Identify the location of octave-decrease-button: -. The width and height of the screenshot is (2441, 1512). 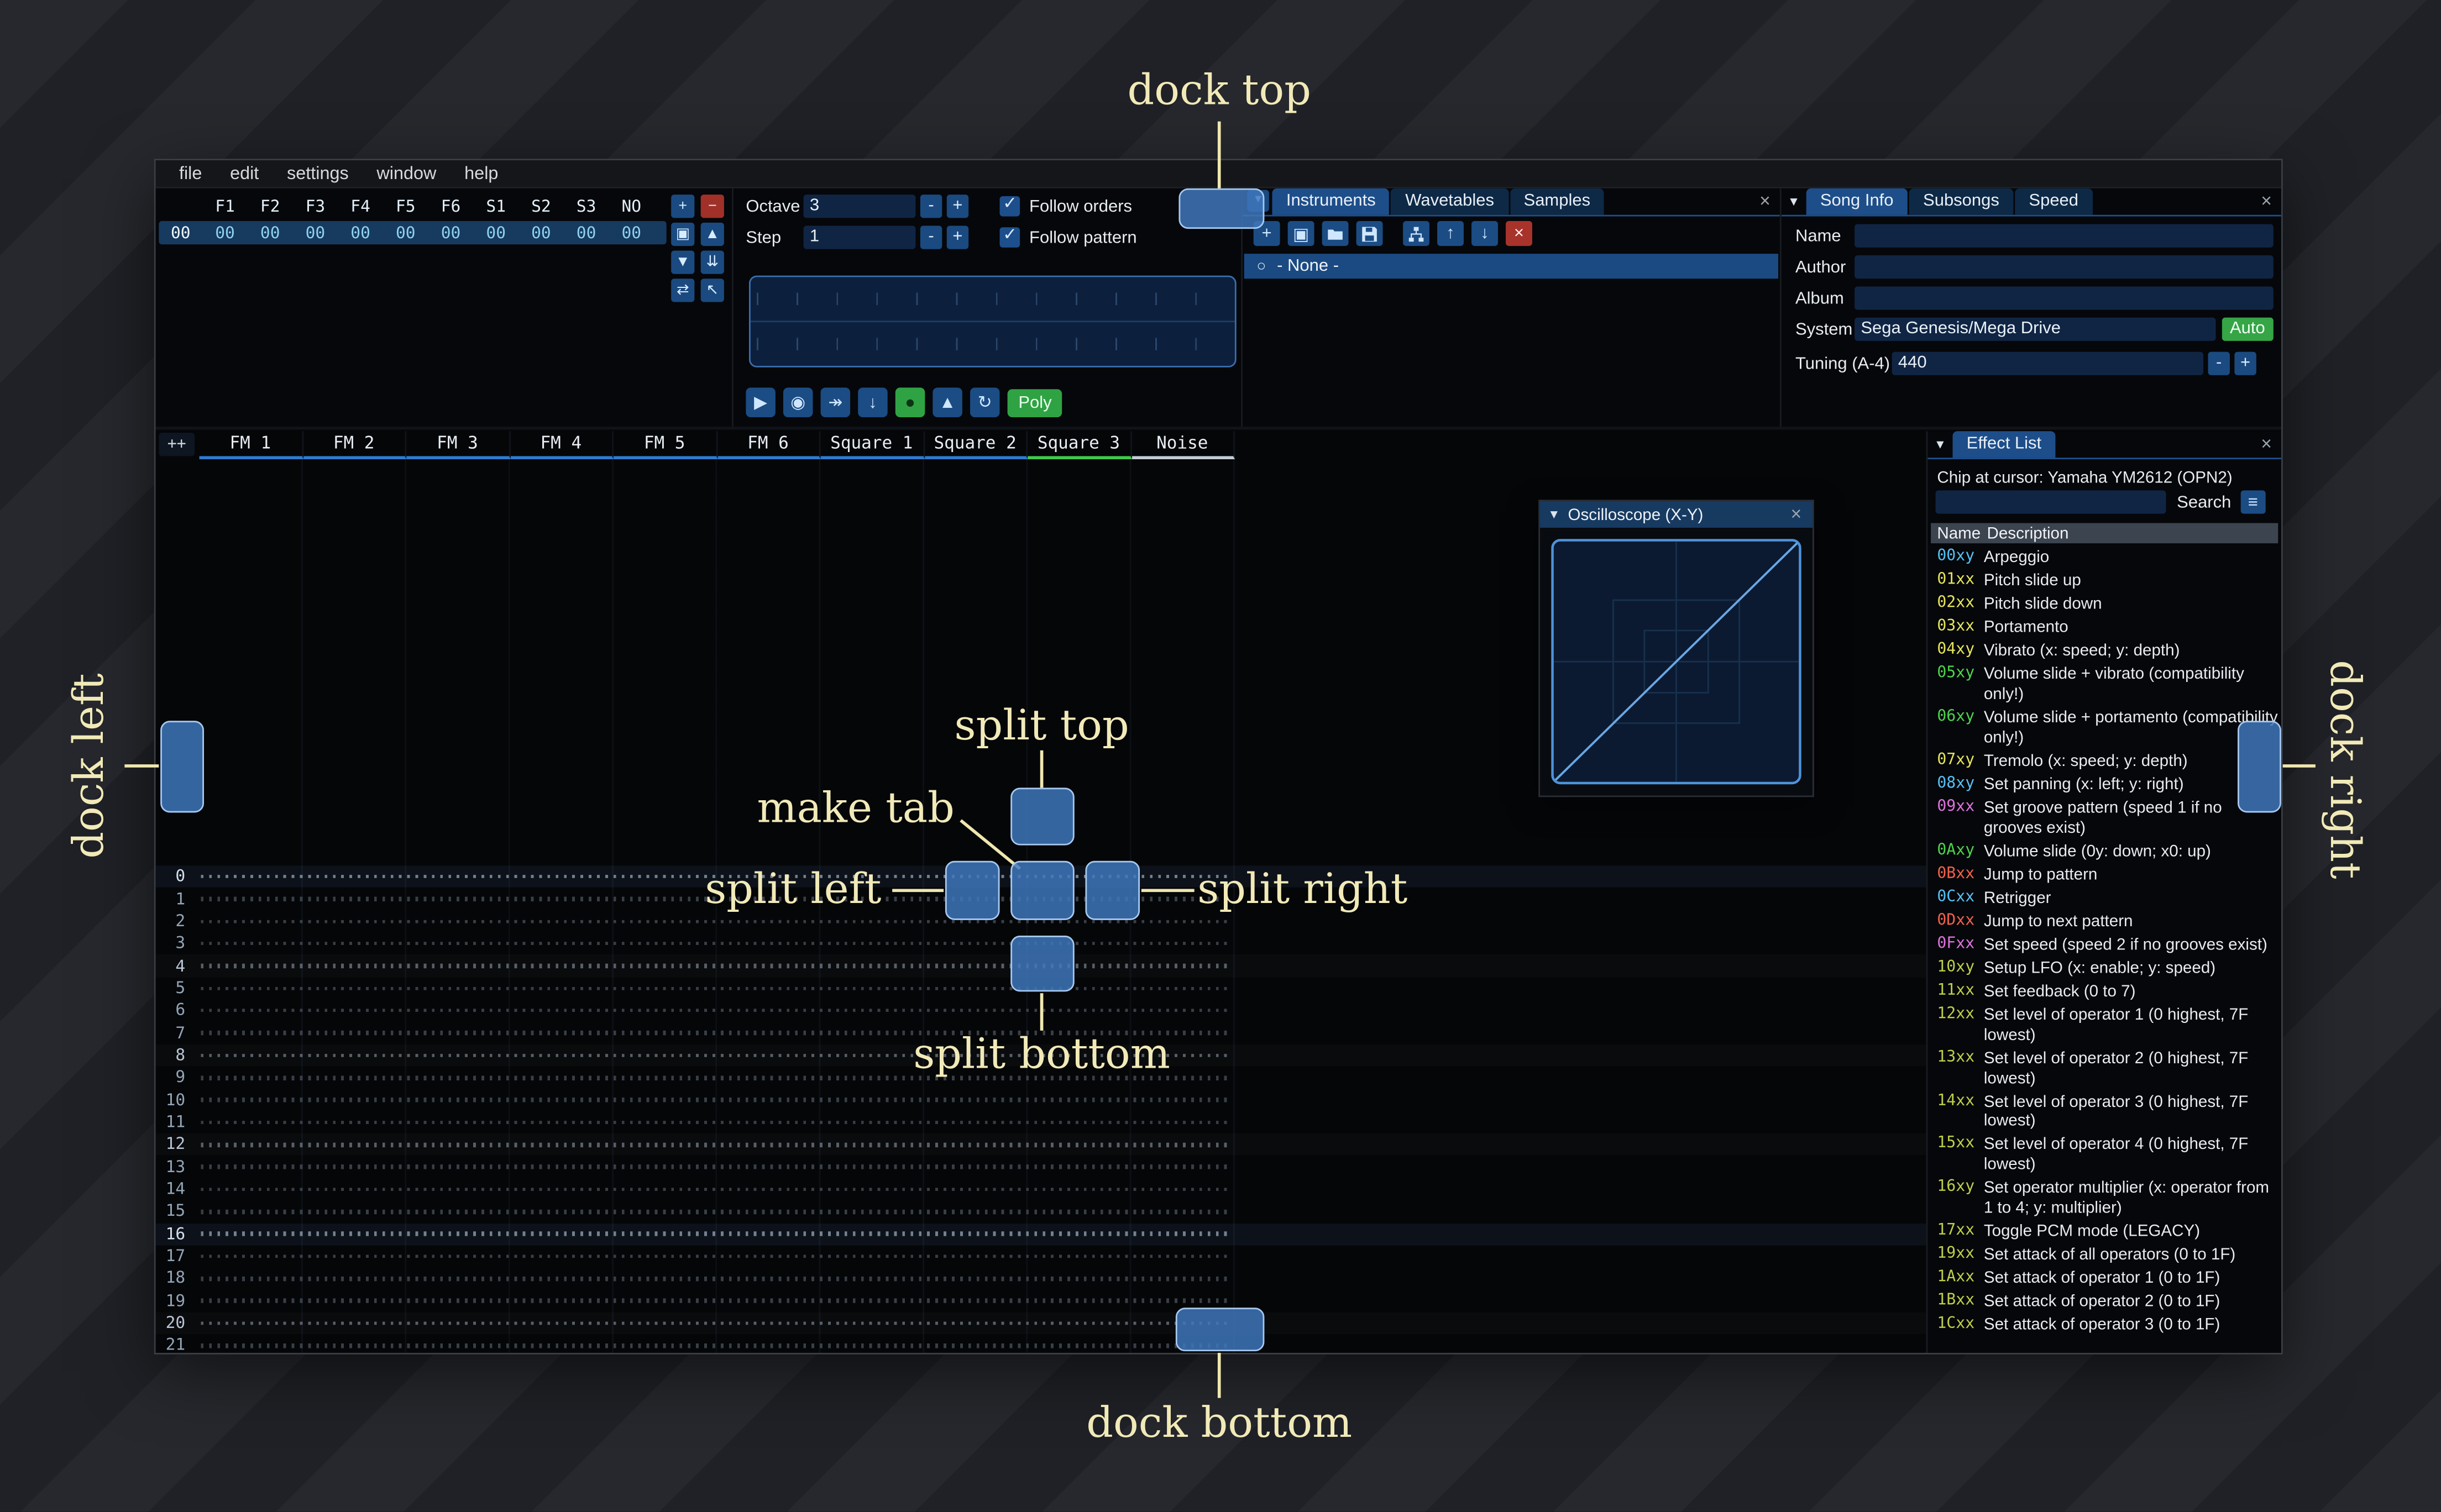
(931, 207).